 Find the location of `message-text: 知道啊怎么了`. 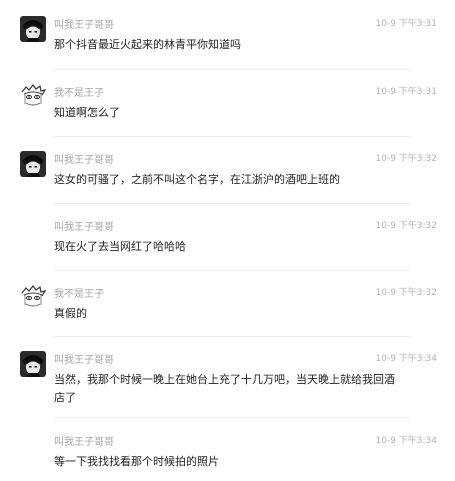

message-text: 知道啊怎么了 is located at coordinates (87, 112).